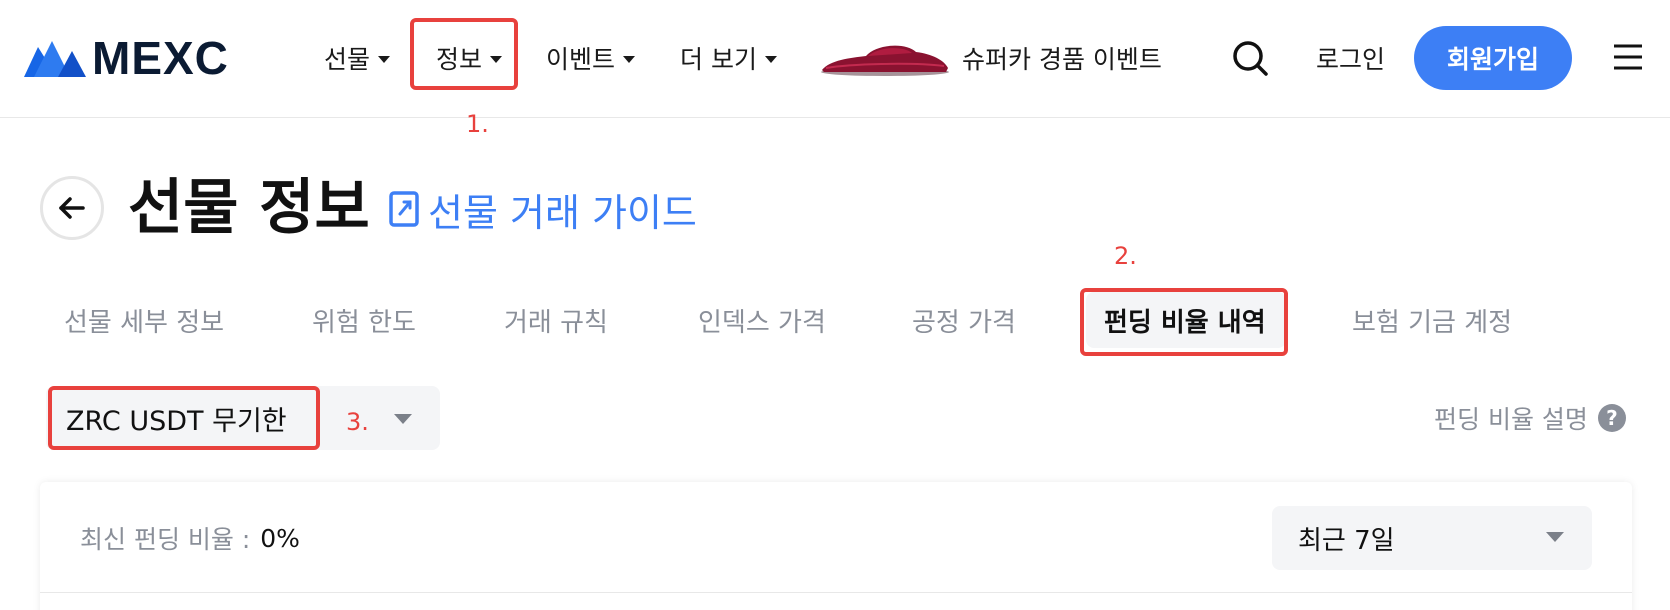 The height and width of the screenshot is (610, 1670). Describe the element at coordinates (836, 592) in the screenshot. I see `panel-divider` at that location.